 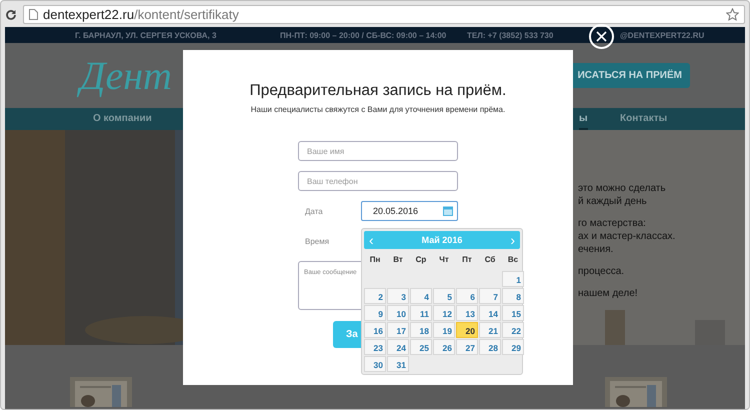 What do you see at coordinates (363, 35) in the screenshot?
I see `contact-info: ПН-ПТ: 09:00 – 20:00 / СБ-ВС: 09:00 – 14:00` at bounding box center [363, 35].